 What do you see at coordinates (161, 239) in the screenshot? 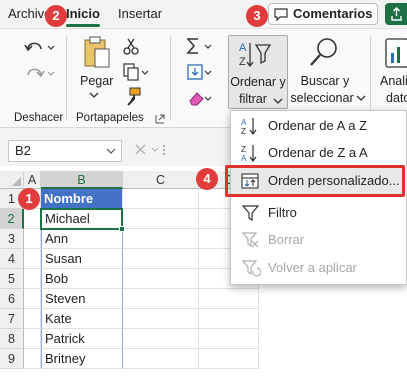
I see `cell-c3` at bounding box center [161, 239].